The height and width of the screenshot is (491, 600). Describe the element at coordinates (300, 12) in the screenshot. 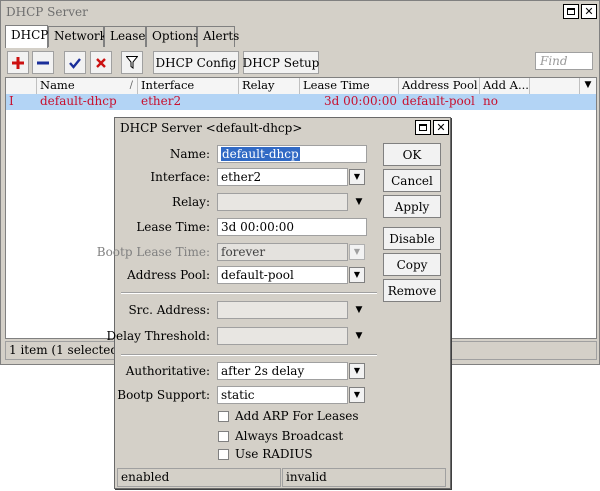

I see `window-title: DHCP Server` at that location.